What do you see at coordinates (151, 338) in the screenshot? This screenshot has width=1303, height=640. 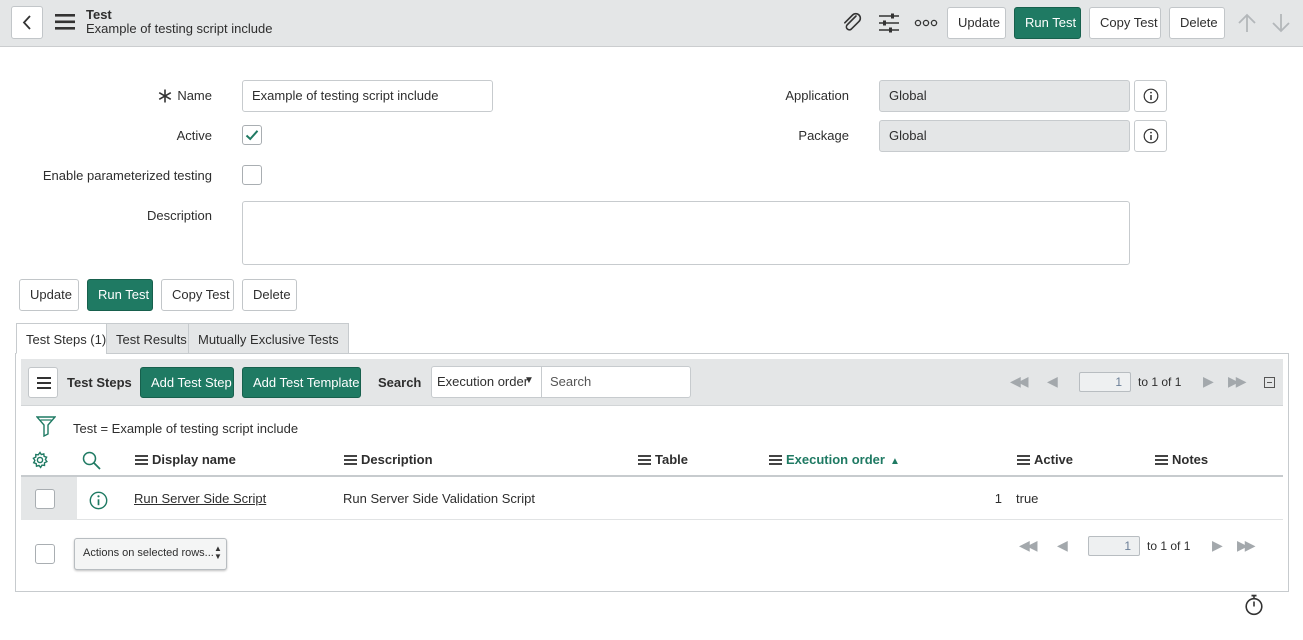 I see `tab-test-results: Test Results` at bounding box center [151, 338].